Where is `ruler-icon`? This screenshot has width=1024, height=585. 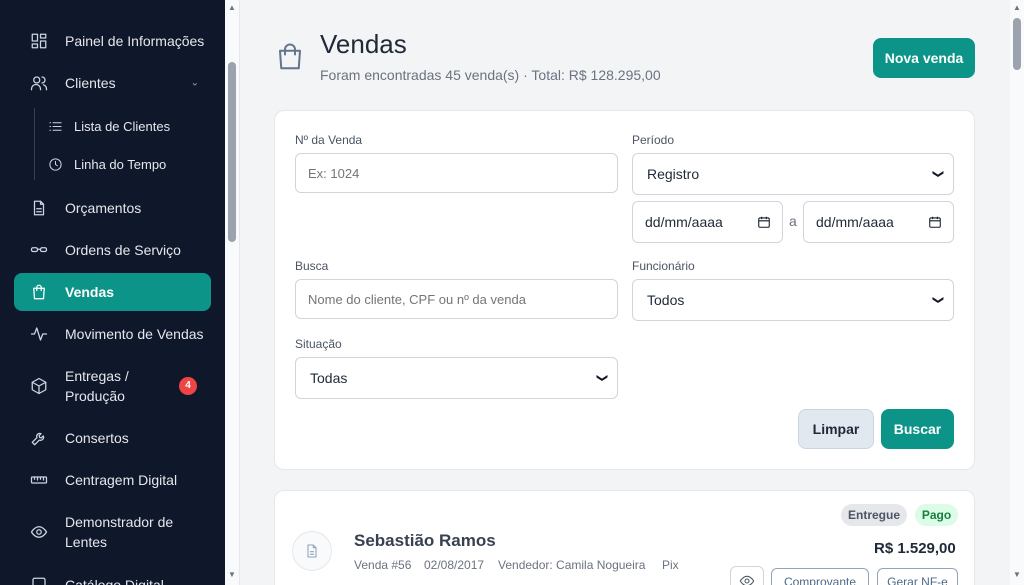 ruler-icon is located at coordinates (39, 480).